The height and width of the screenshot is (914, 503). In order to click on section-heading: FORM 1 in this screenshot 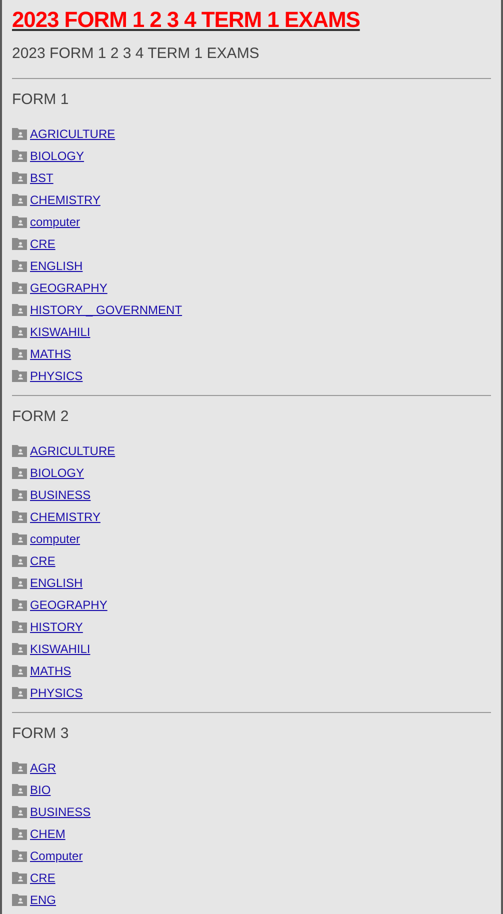, I will do `click(41, 100)`.